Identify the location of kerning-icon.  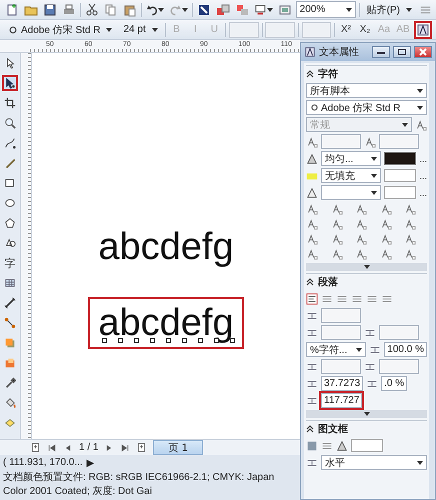
(370, 142).